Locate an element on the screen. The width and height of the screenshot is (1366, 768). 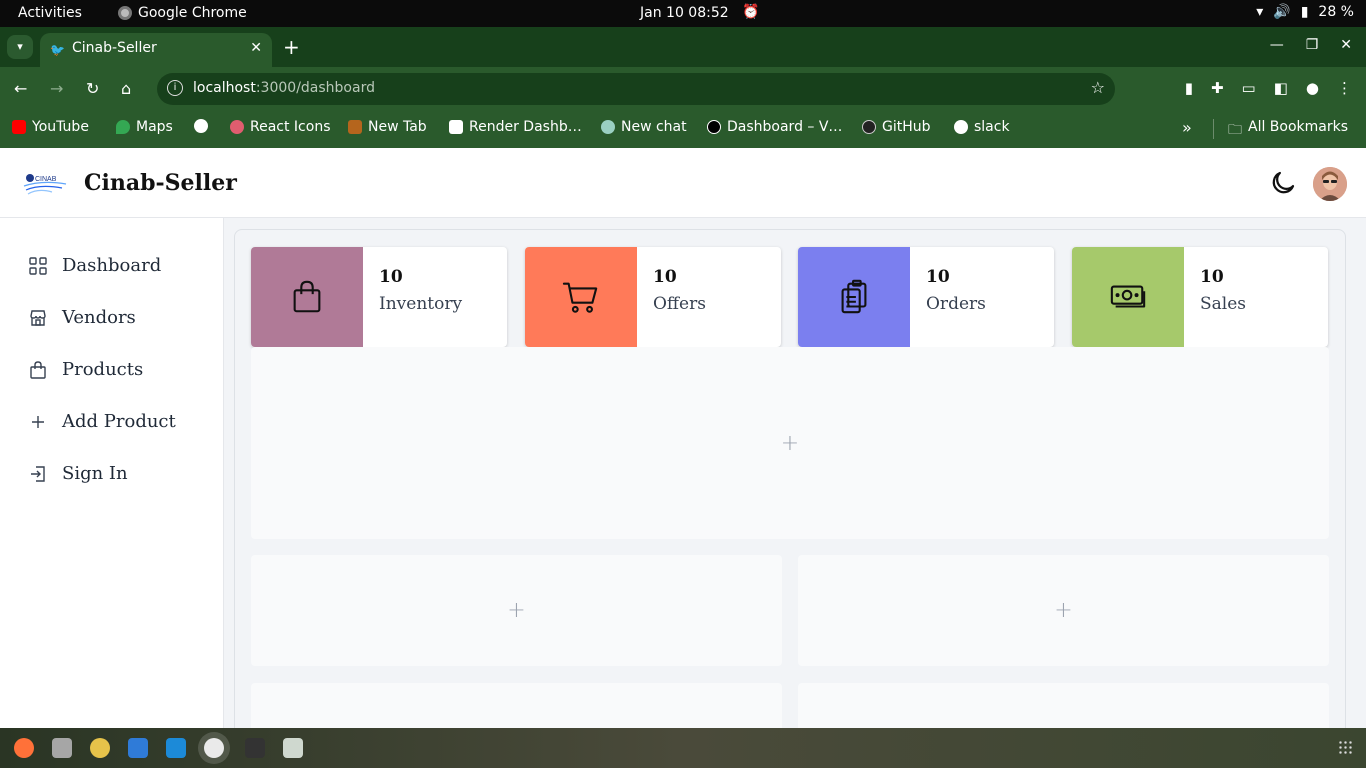
stat-label: Inventory is located at coordinates (421, 304).